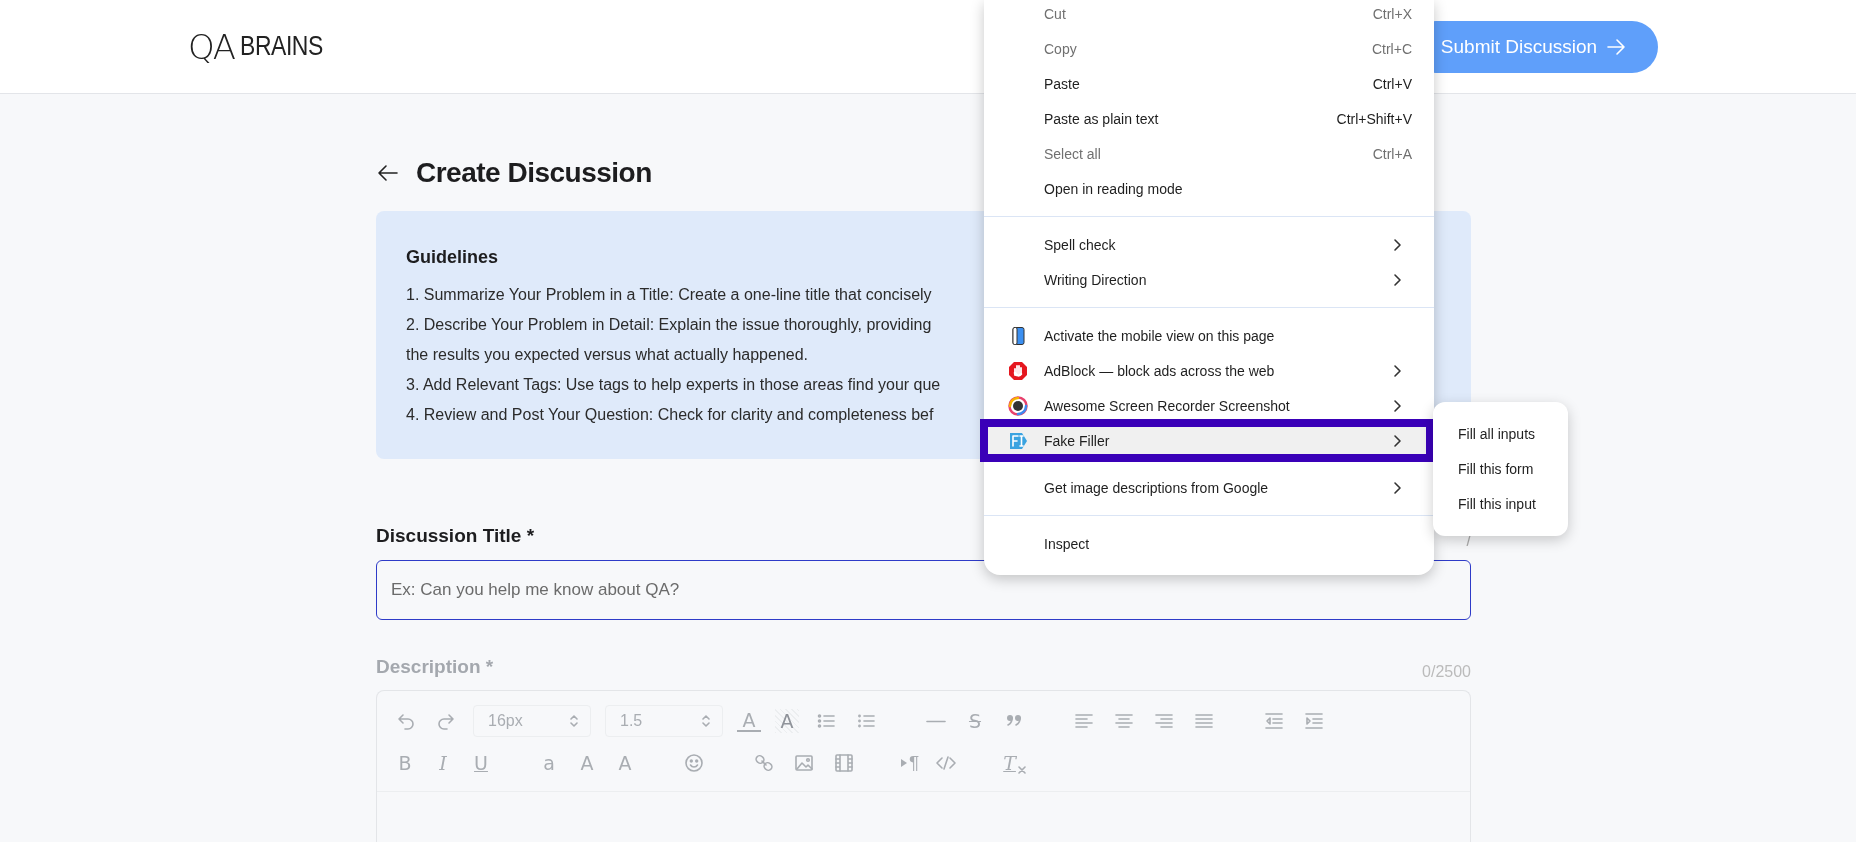 This screenshot has height=842, width=1856. I want to click on film-icon, so click(844, 763).